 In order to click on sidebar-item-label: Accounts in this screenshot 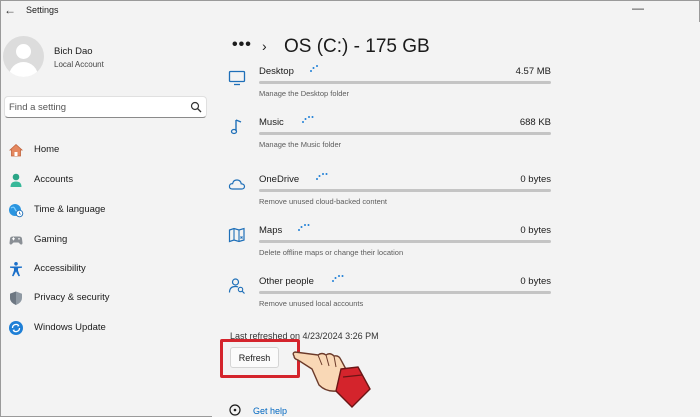, I will do `click(54, 179)`.